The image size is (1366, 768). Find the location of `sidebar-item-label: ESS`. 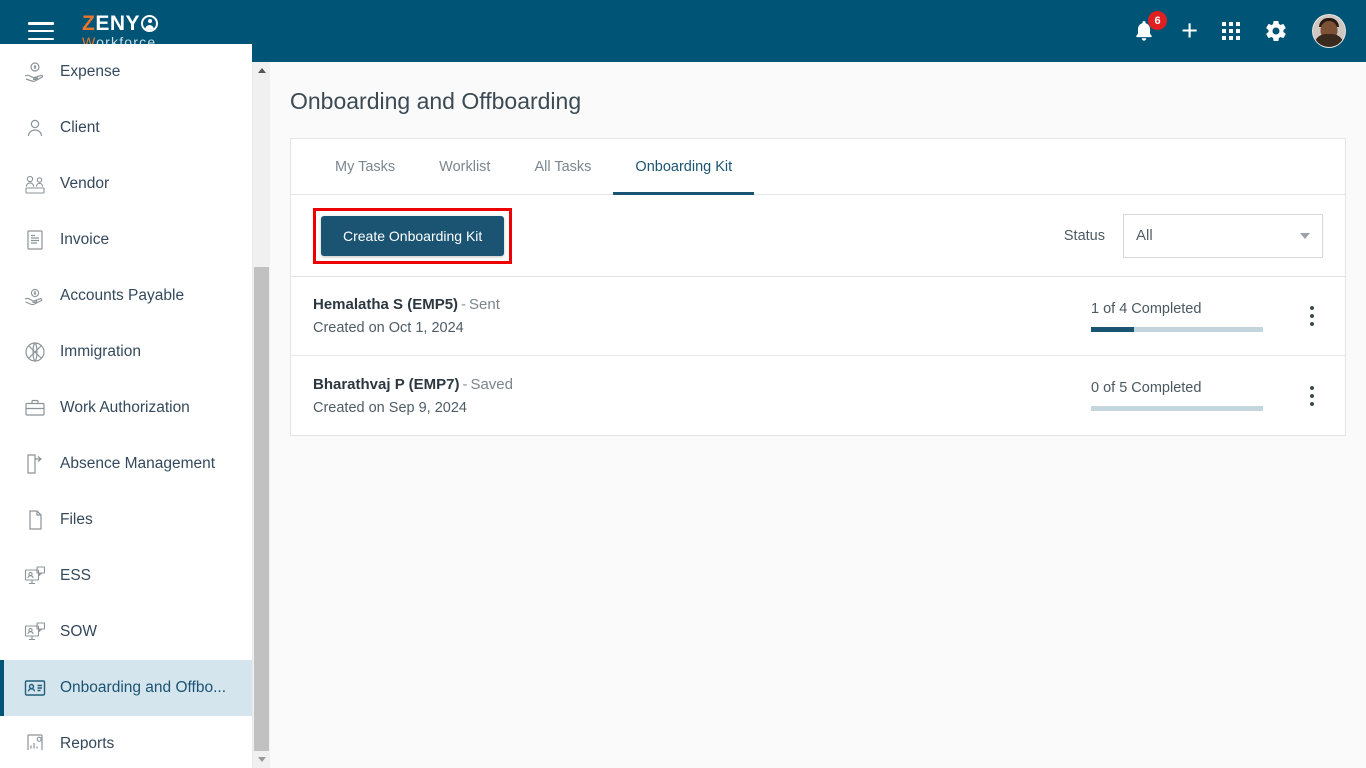

sidebar-item-label: ESS is located at coordinates (76, 575).